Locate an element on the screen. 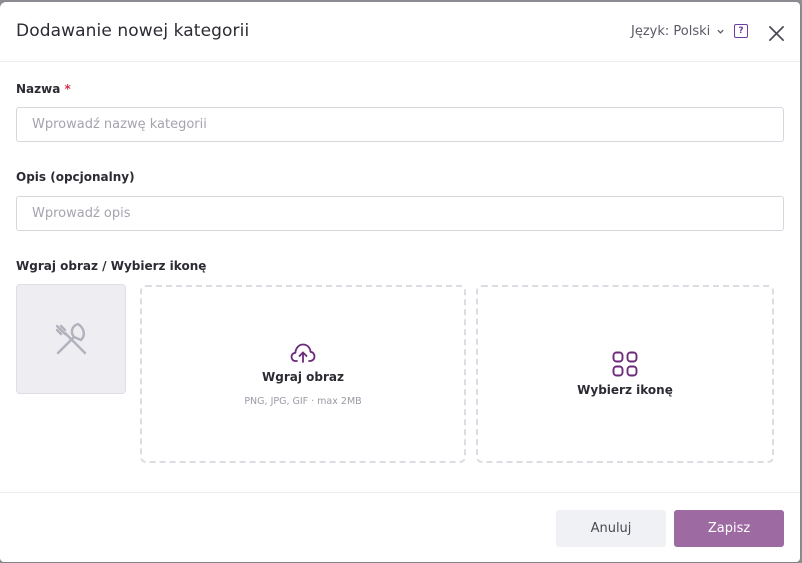  dialog-title: Dodawanie nowej kategorii is located at coordinates (133, 31).